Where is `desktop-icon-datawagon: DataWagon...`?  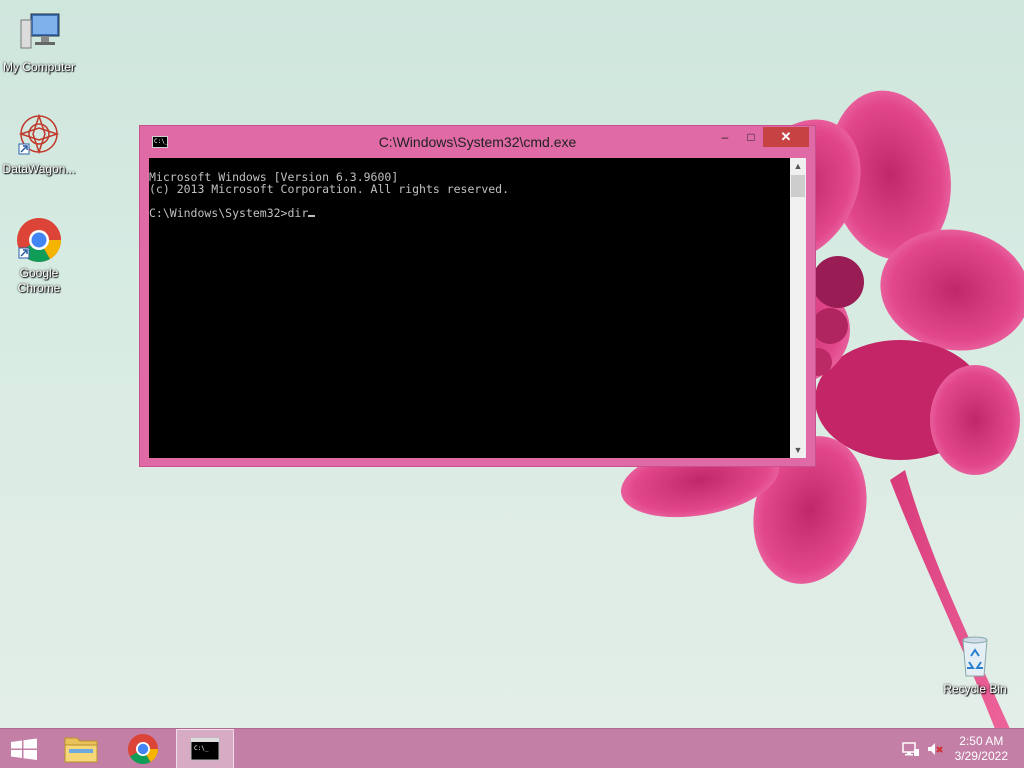 desktop-icon-datawagon: DataWagon... is located at coordinates (39, 144).